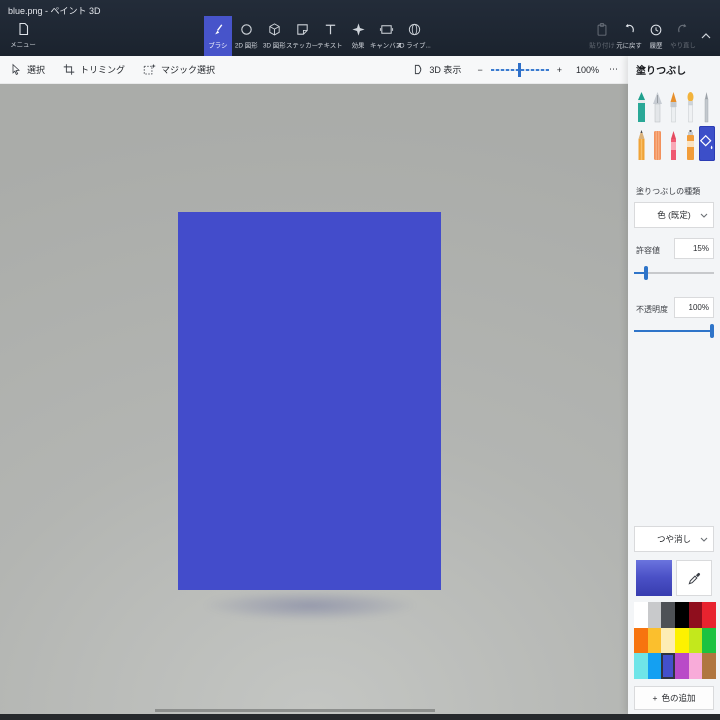 The image size is (720, 720). Describe the element at coordinates (641, 105) in the screenshot. I see `tool-marker` at that location.